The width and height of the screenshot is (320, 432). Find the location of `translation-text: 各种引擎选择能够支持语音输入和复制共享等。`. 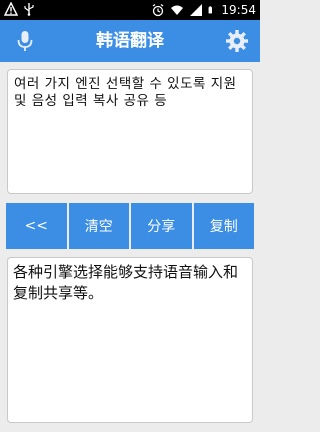

translation-text: 各种引擎选择能够支持语音输入和复制共享等。 is located at coordinates (126, 282).